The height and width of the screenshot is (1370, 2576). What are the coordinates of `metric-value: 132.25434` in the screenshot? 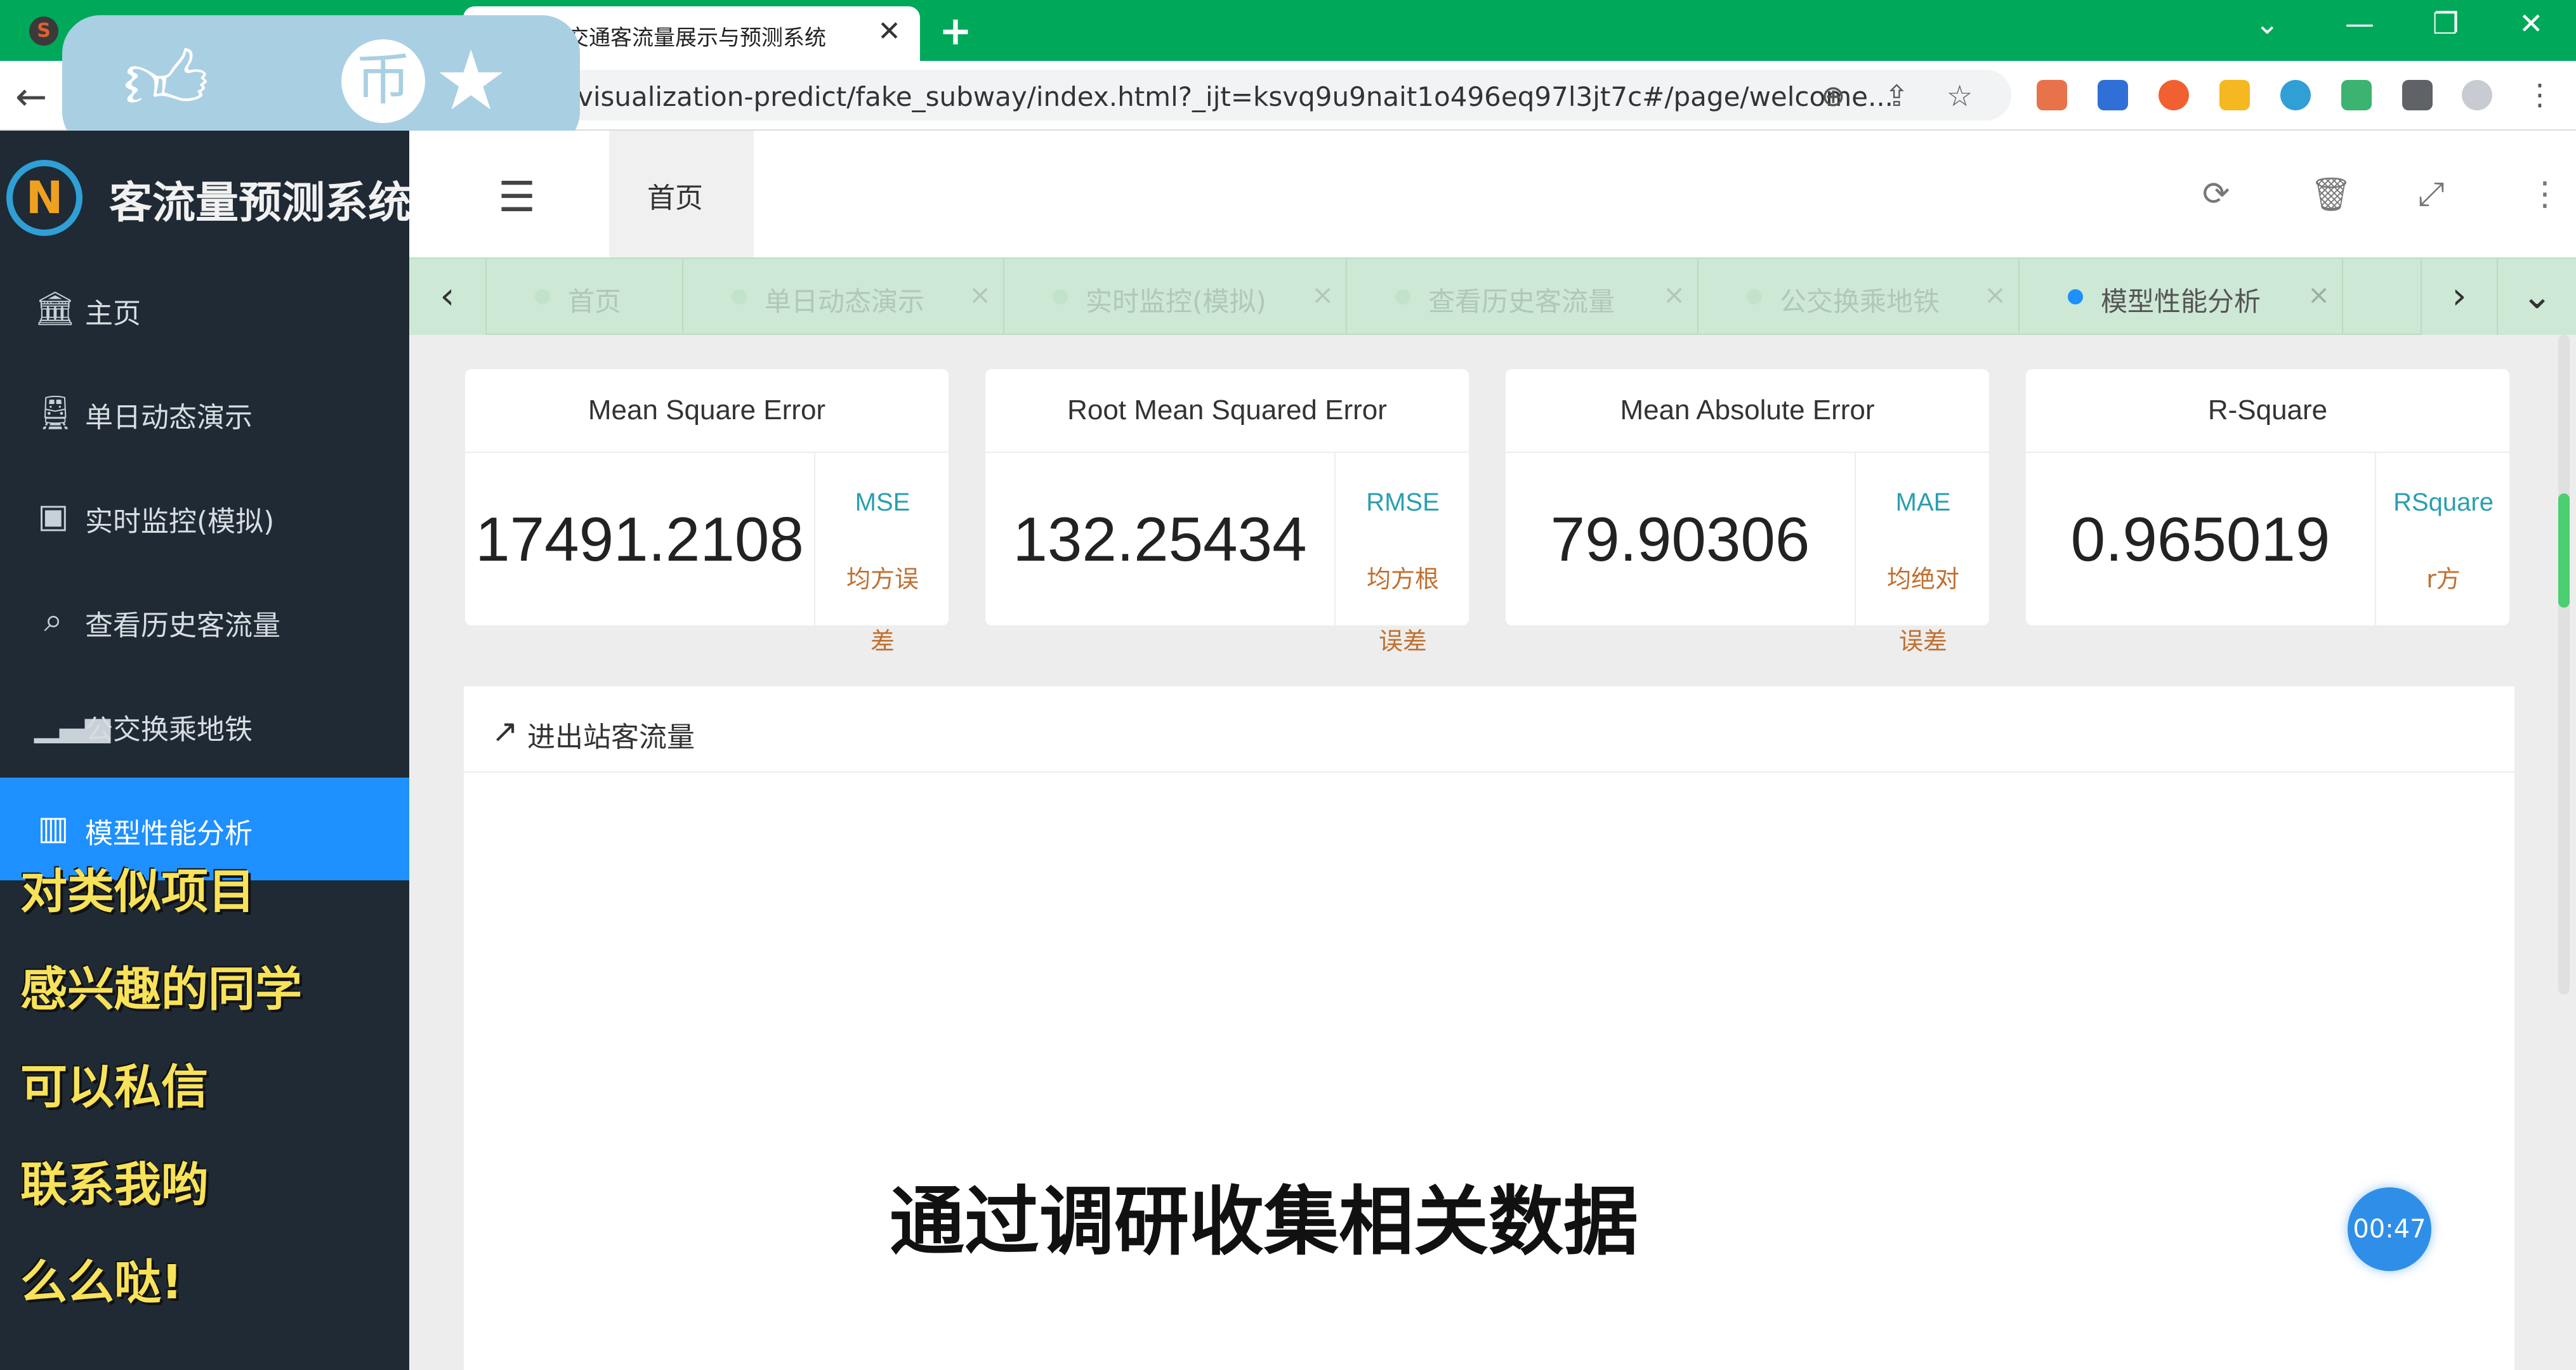 It's located at (1160, 539).